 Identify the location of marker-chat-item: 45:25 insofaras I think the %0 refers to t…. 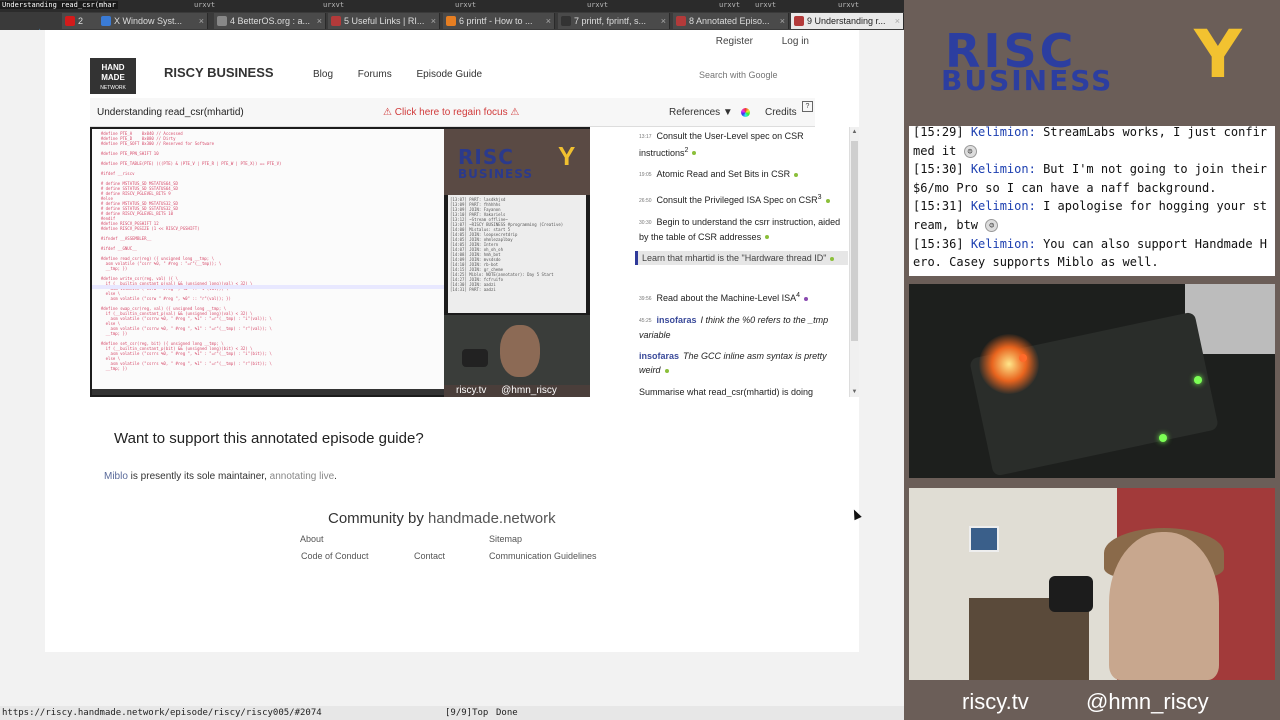
(741, 327).